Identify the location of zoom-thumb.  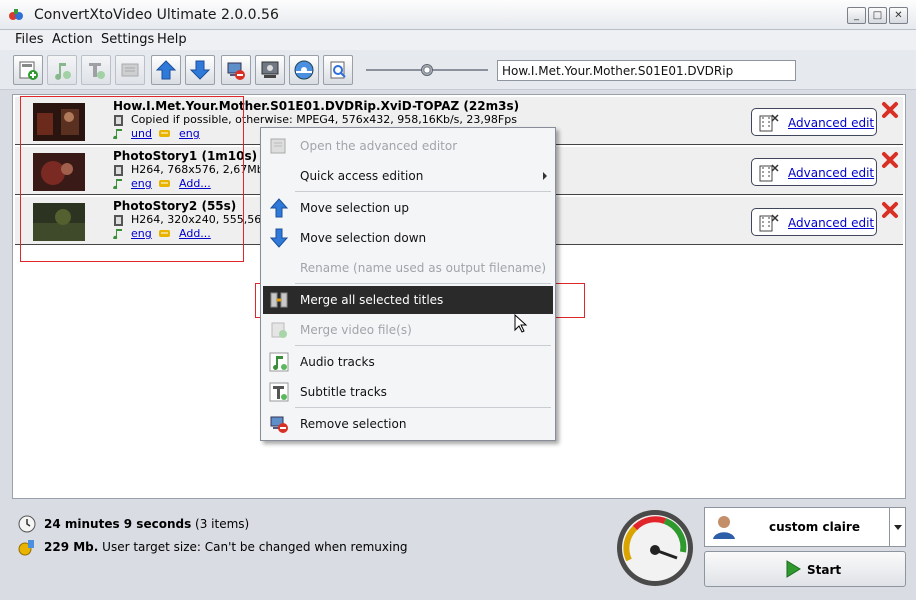
(427, 70).